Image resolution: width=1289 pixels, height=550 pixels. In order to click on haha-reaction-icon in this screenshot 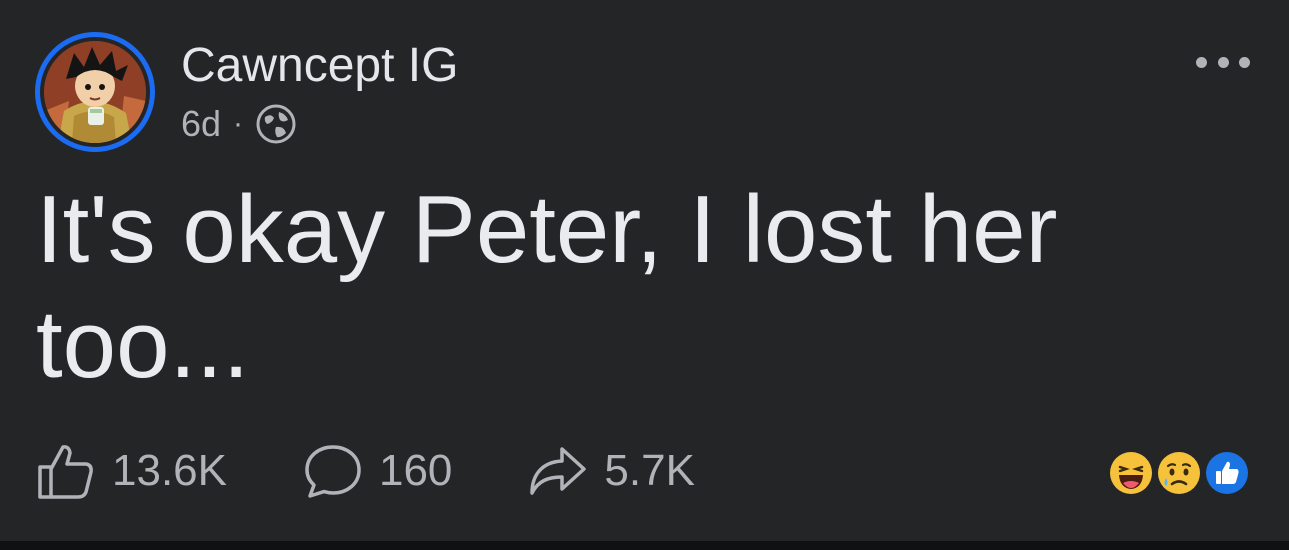, I will do `click(1131, 473)`.